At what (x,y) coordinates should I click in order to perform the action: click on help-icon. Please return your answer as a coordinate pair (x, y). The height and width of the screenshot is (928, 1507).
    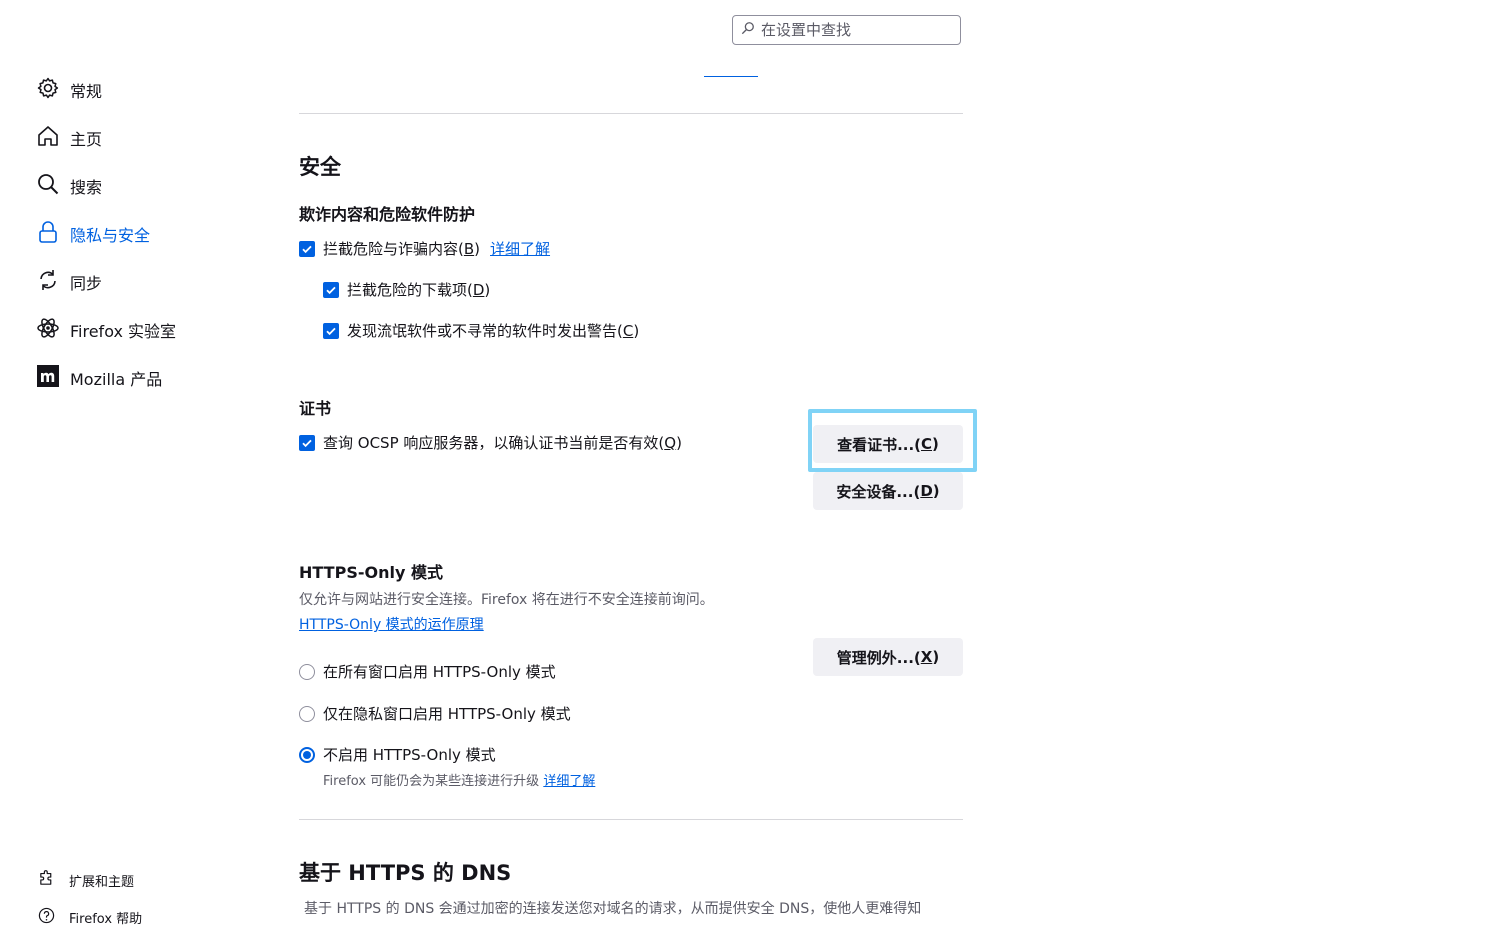
    Looking at the image, I should click on (46, 917).